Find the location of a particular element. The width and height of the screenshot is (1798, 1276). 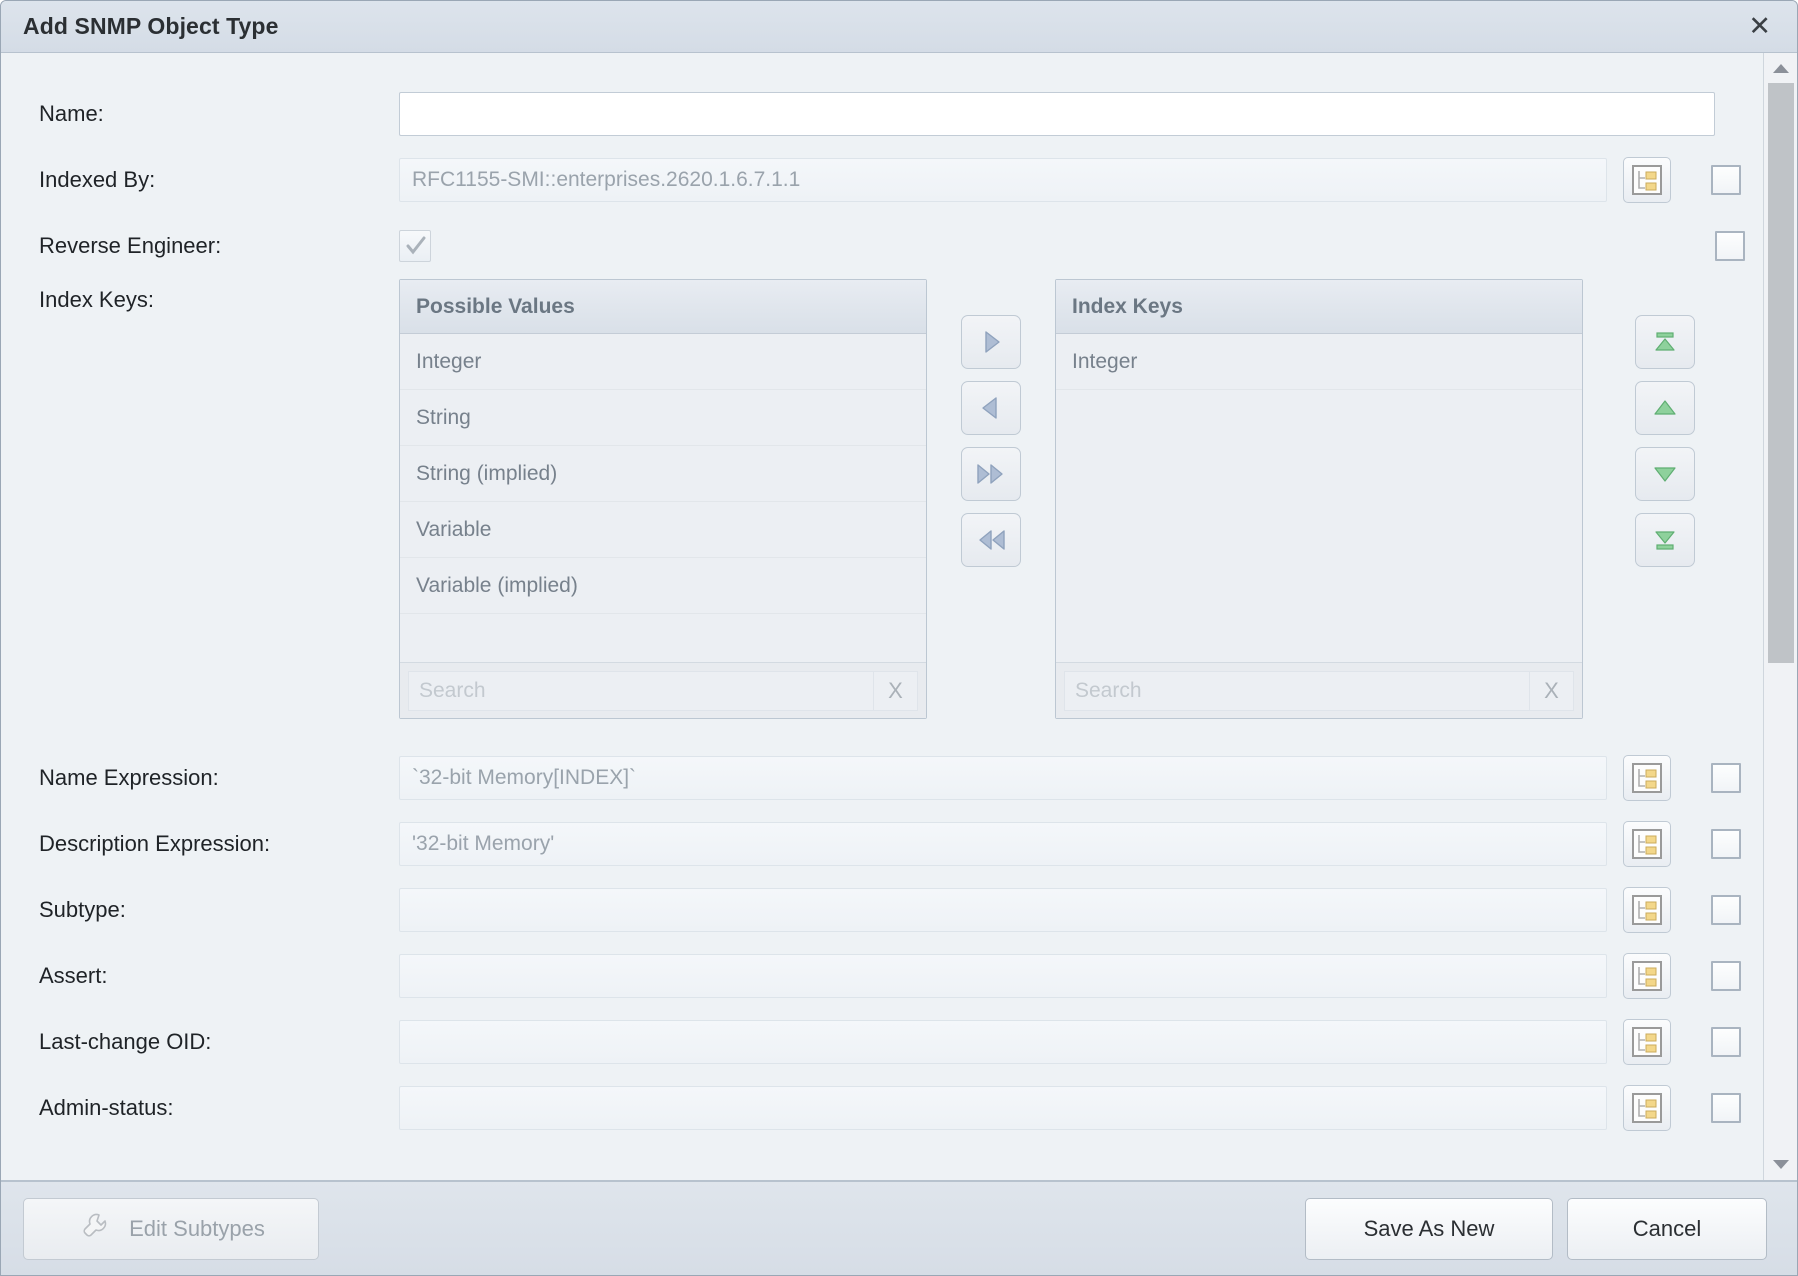

field-row-assert: Assert: is located at coordinates (882, 976).